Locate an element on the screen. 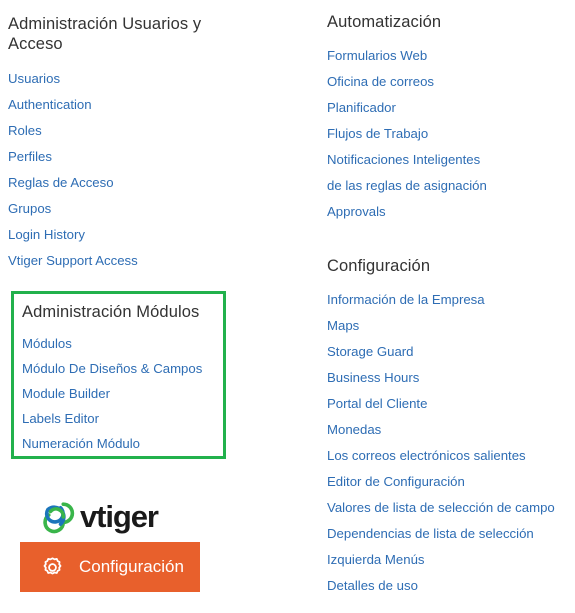 Image resolution: width=575 pixels, height=613 pixels. link-roles: Roles is located at coordinates (158, 131).